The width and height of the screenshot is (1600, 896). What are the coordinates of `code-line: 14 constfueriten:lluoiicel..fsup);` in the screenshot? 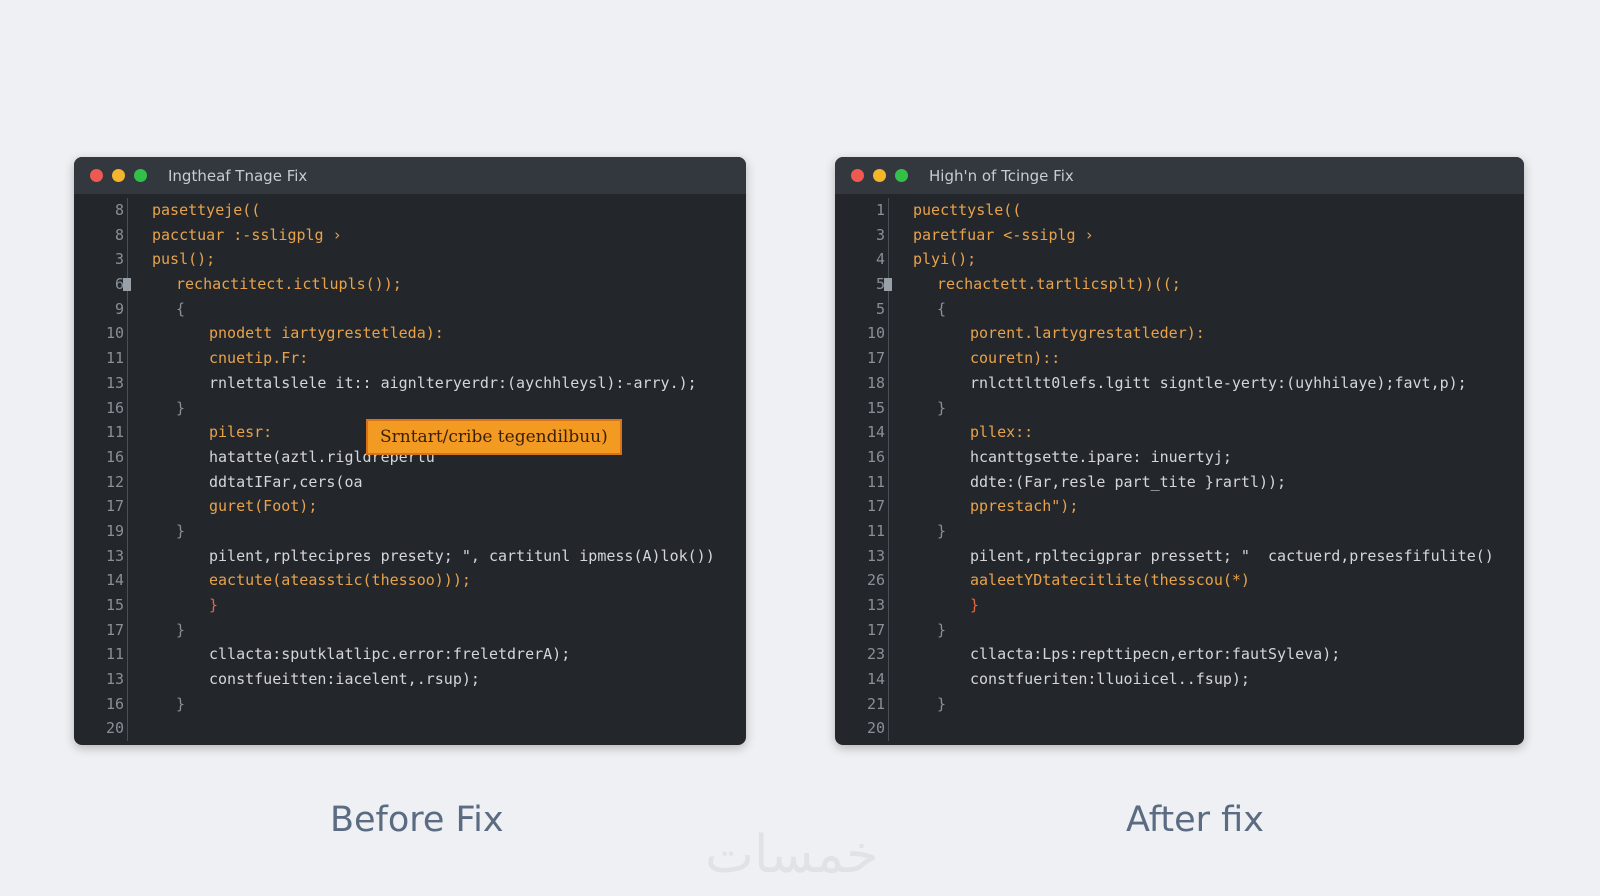 It's located at (1179, 679).